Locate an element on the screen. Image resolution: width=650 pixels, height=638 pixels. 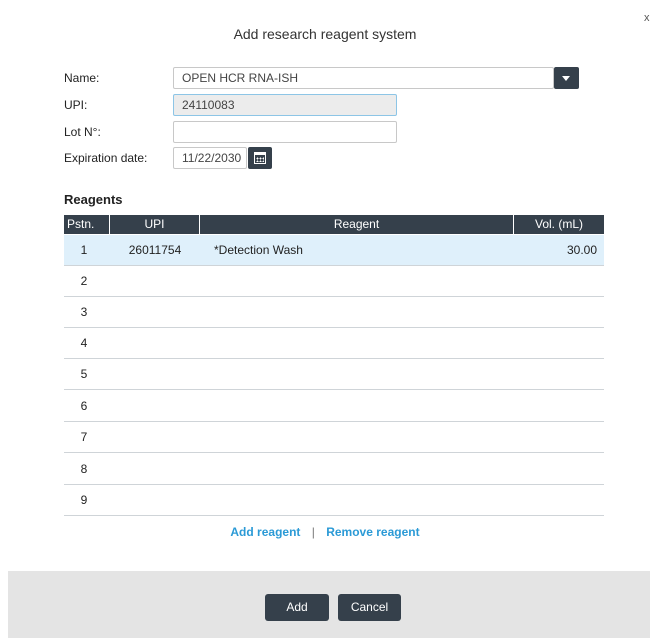
expiration-date-field: 11/22/2030 is located at coordinates (210, 158).